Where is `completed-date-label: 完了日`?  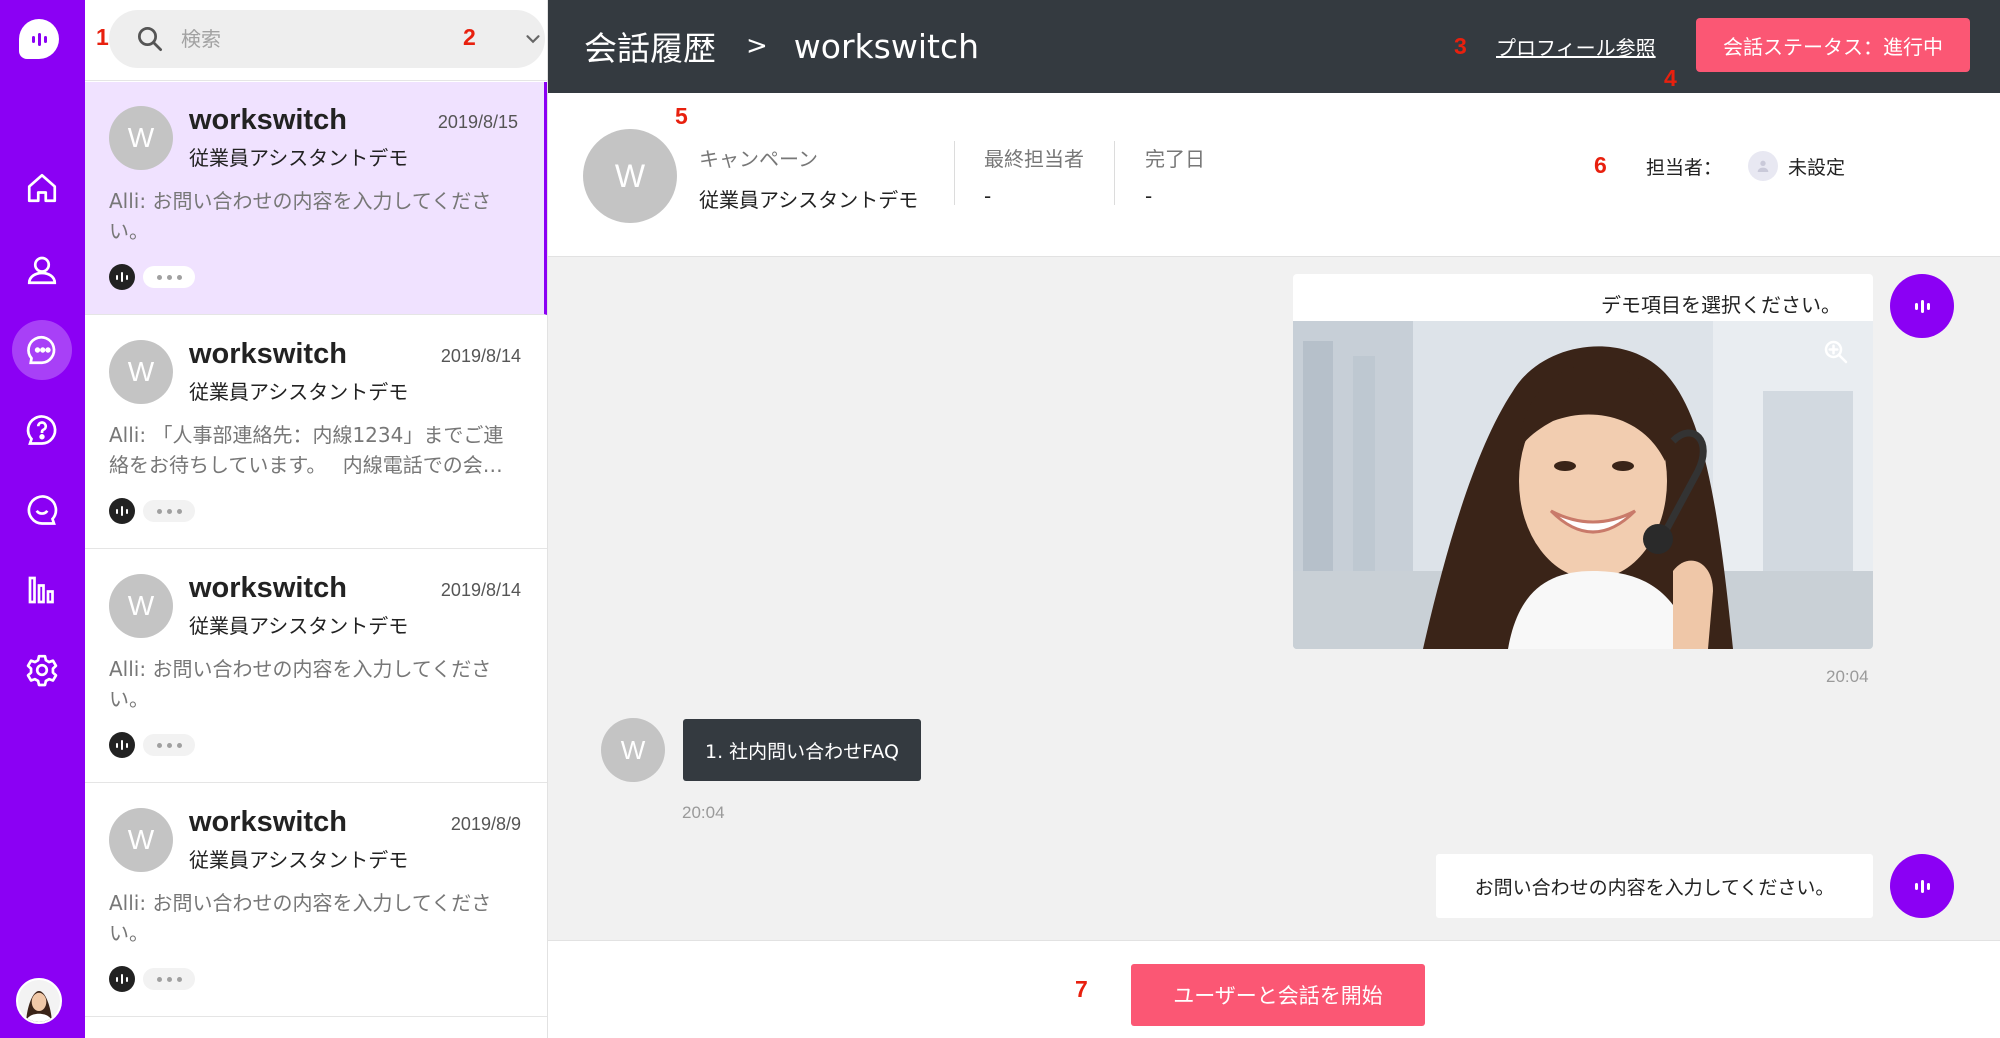
completed-date-label: 完了日 is located at coordinates (1175, 159).